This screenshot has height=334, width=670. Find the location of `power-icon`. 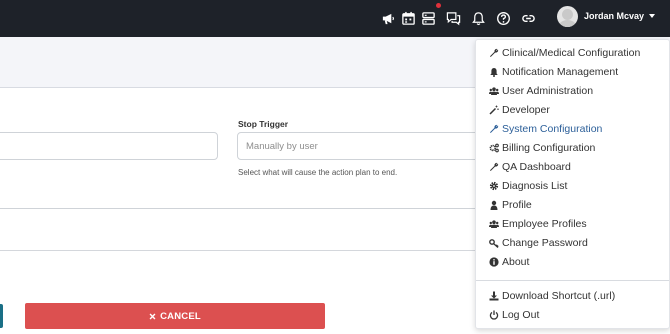

power-icon is located at coordinates (494, 315).